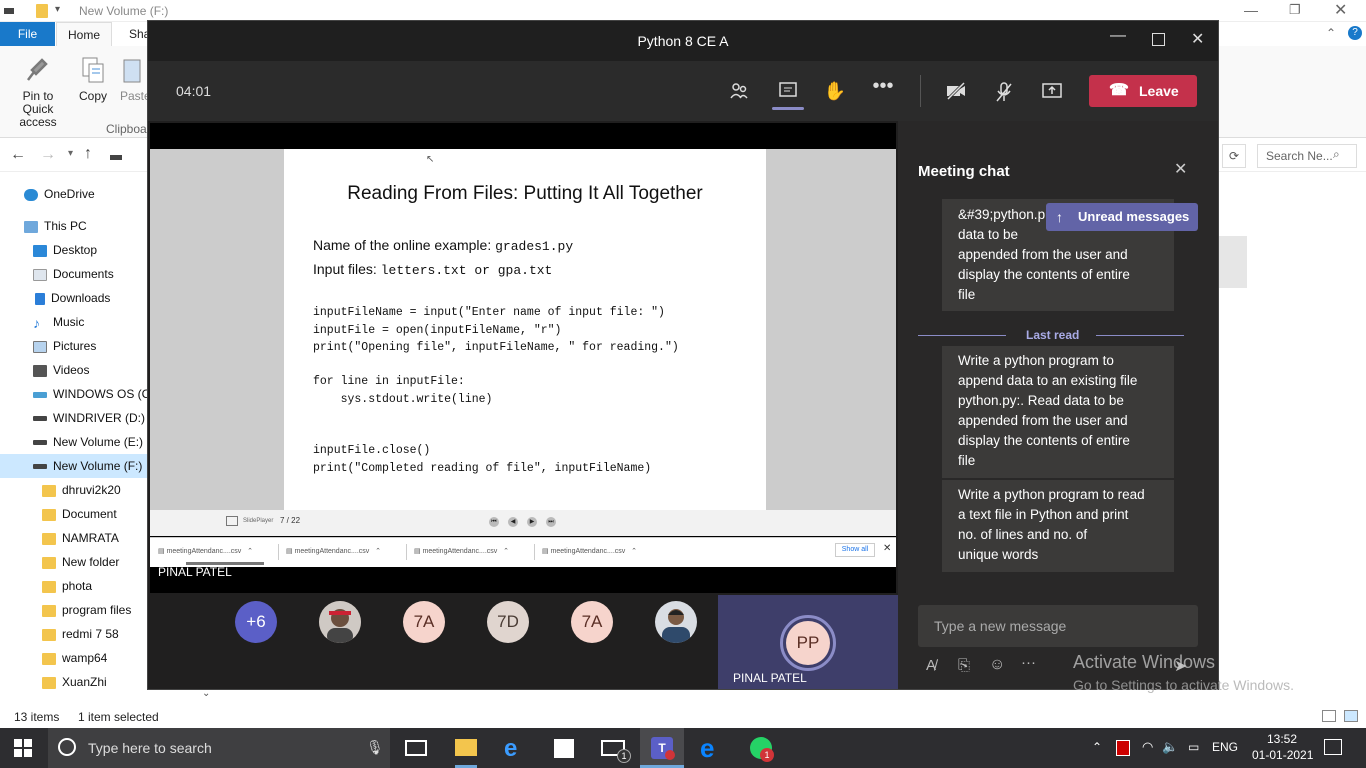 The width and height of the screenshot is (1366, 768). I want to click on nav-downloads: Downloads, so click(73, 298).